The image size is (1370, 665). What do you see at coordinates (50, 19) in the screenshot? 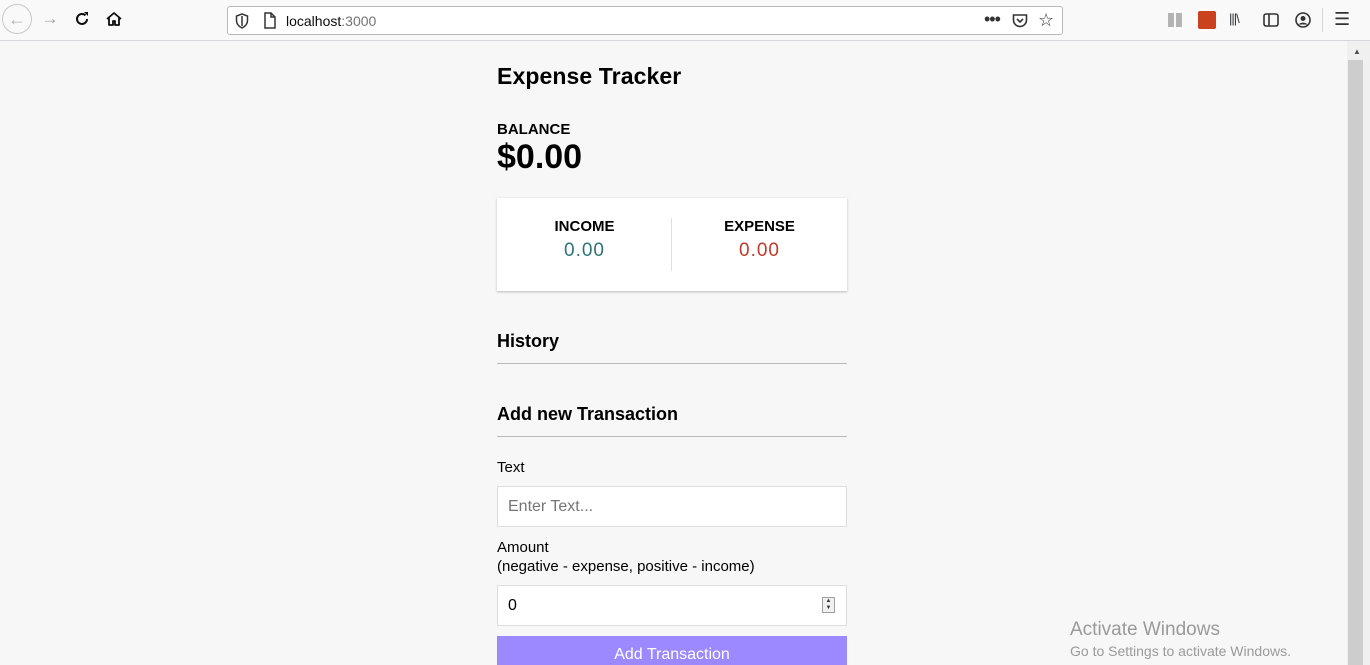
I see `forward-arrow-icon: →` at bounding box center [50, 19].